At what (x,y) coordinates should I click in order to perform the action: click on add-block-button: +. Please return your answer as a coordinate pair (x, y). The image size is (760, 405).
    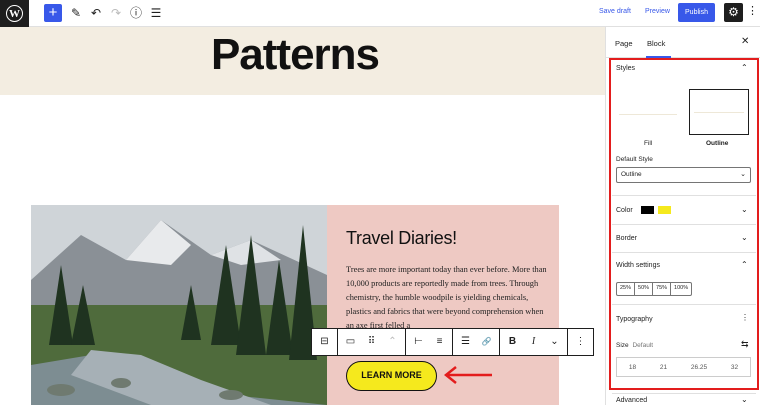
    Looking at the image, I should click on (53, 13).